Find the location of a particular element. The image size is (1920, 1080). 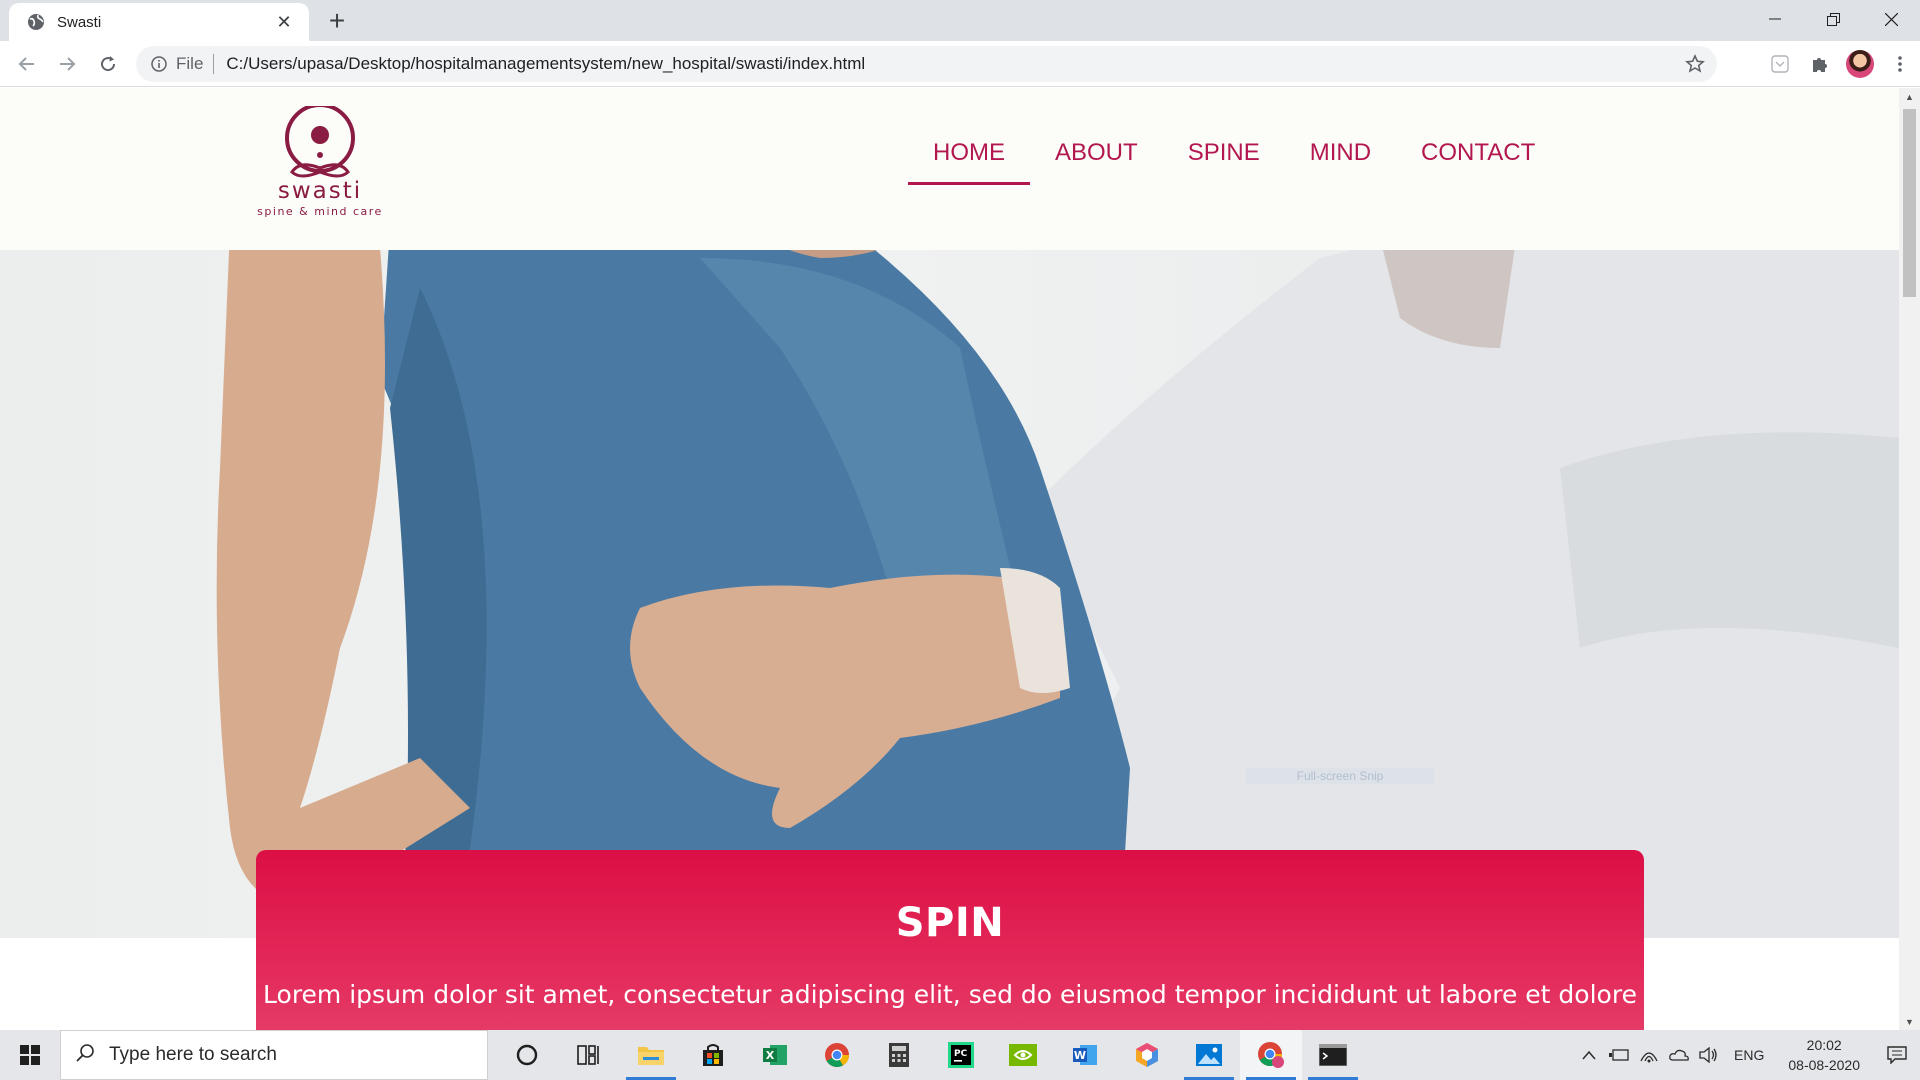

chrome-profile-icon is located at coordinates (1271, 1055).